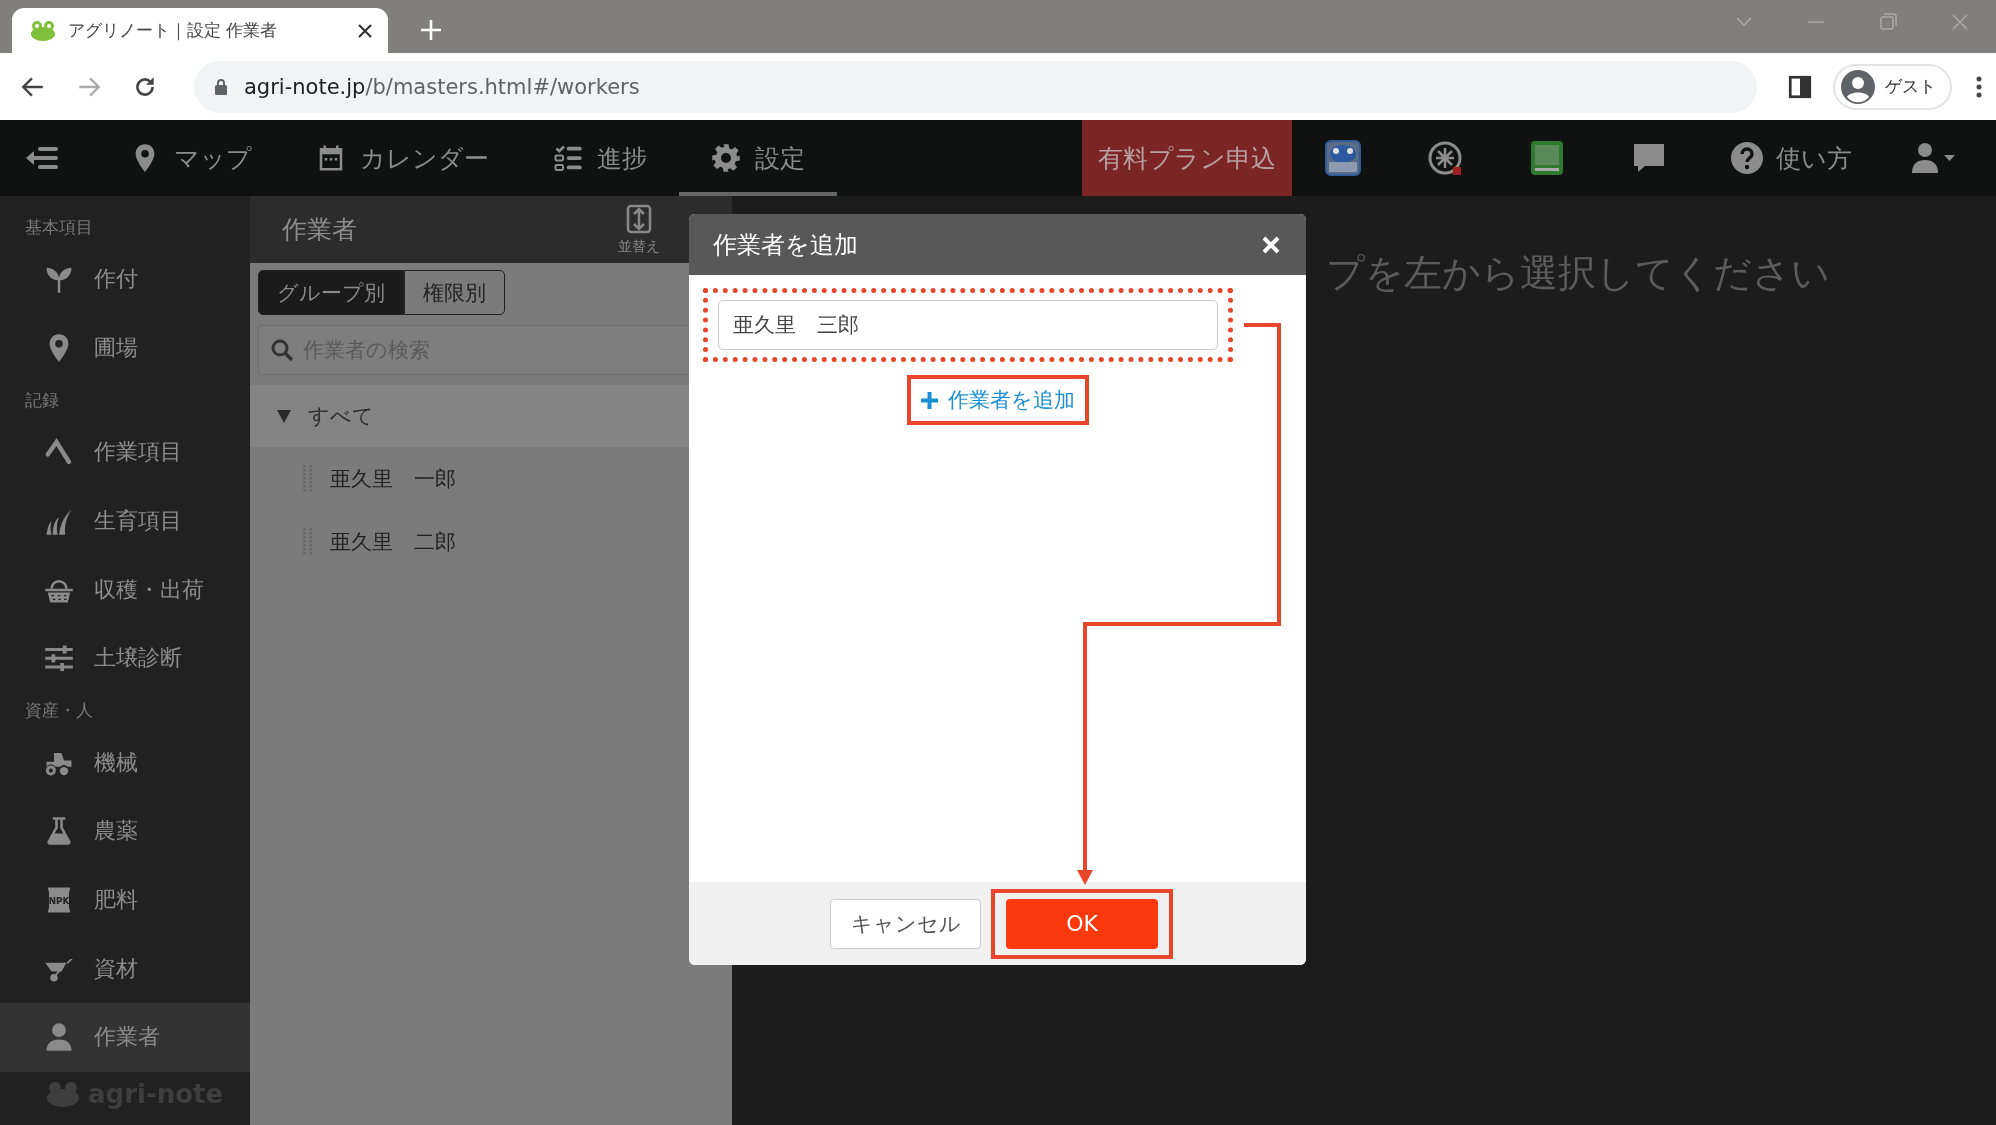  Describe the element at coordinates (1082, 923) in the screenshot. I see `ok-button: OK` at that location.